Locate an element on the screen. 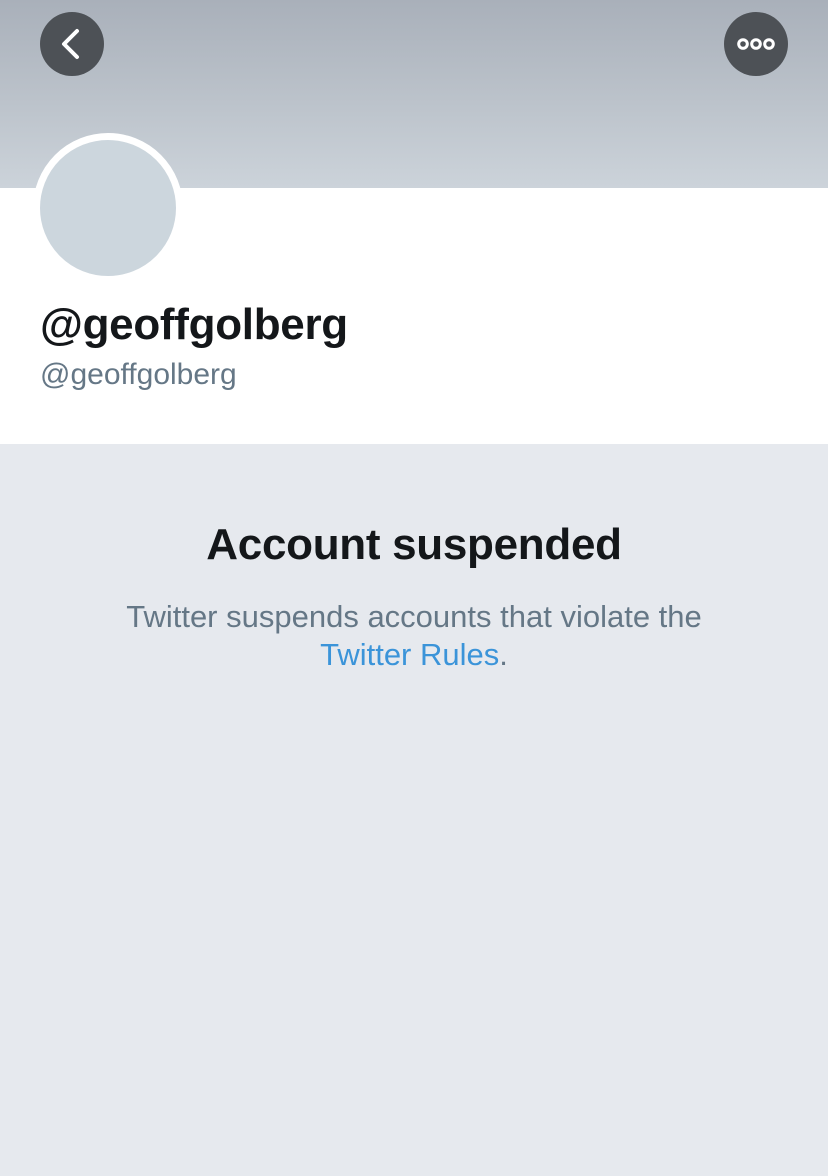  more-options-button is located at coordinates (756, 44).